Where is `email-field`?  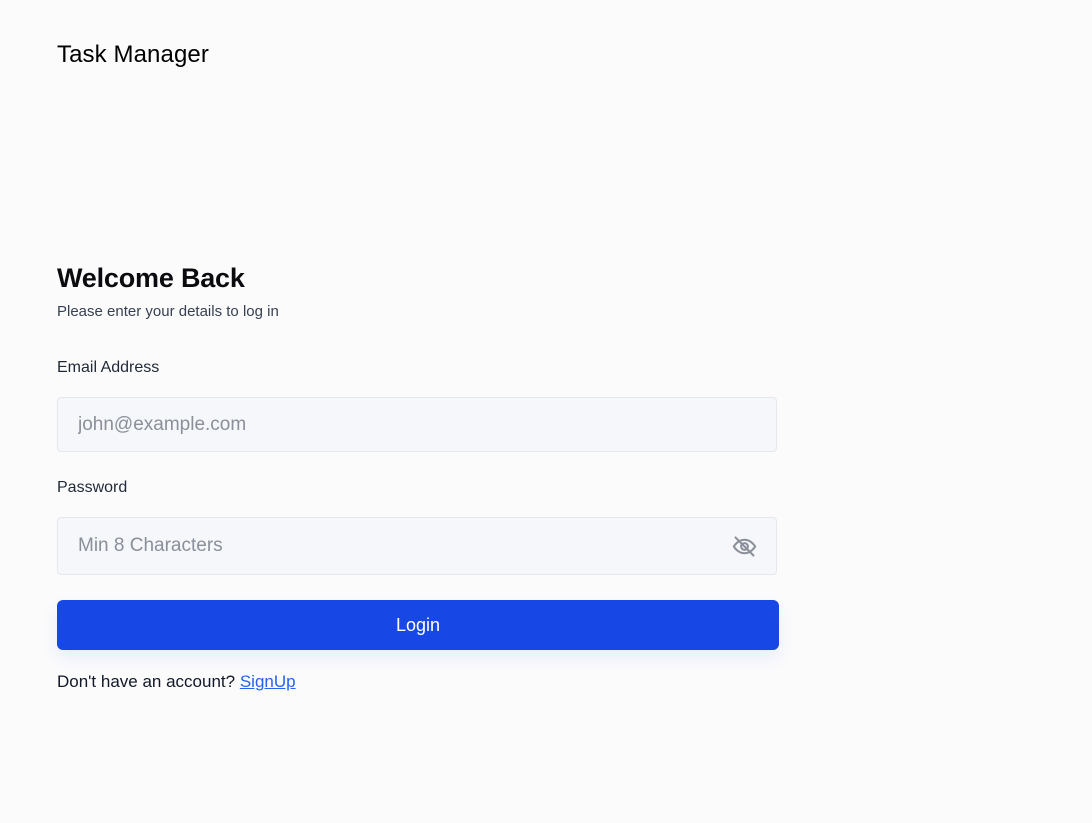 email-field is located at coordinates (417, 424).